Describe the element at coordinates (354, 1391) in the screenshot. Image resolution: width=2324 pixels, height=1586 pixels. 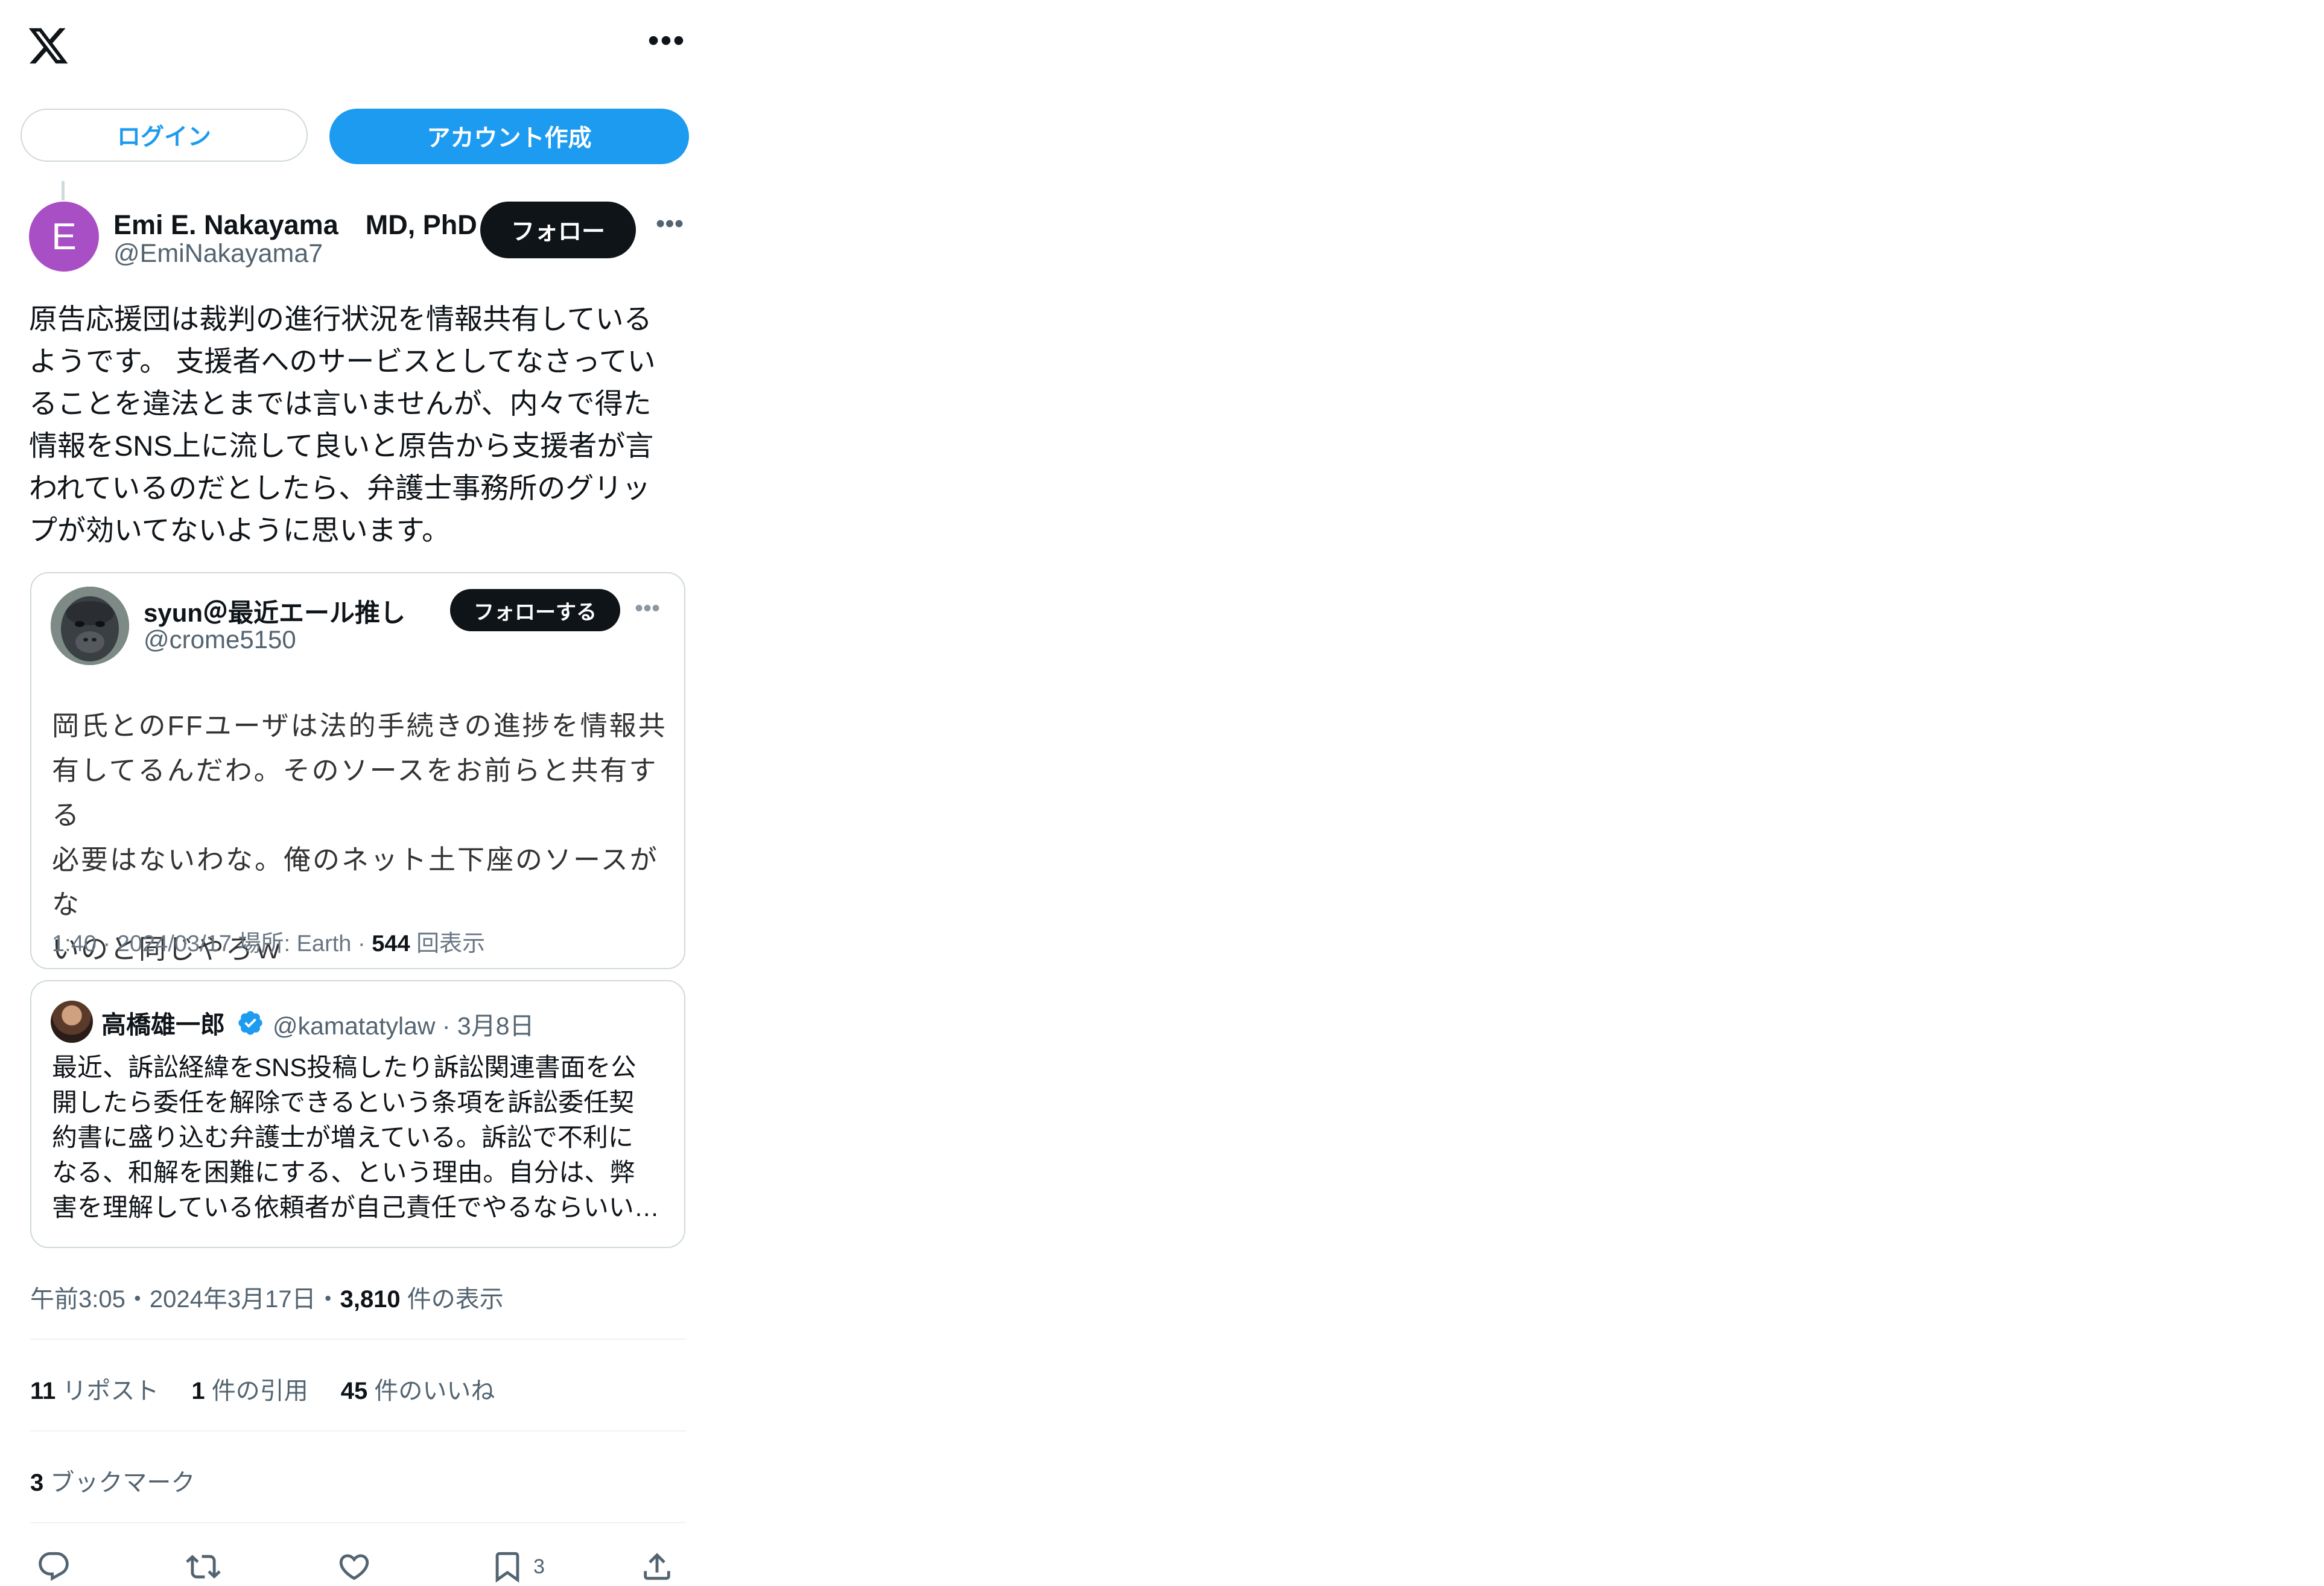
I see `likes-count: 45` at that location.